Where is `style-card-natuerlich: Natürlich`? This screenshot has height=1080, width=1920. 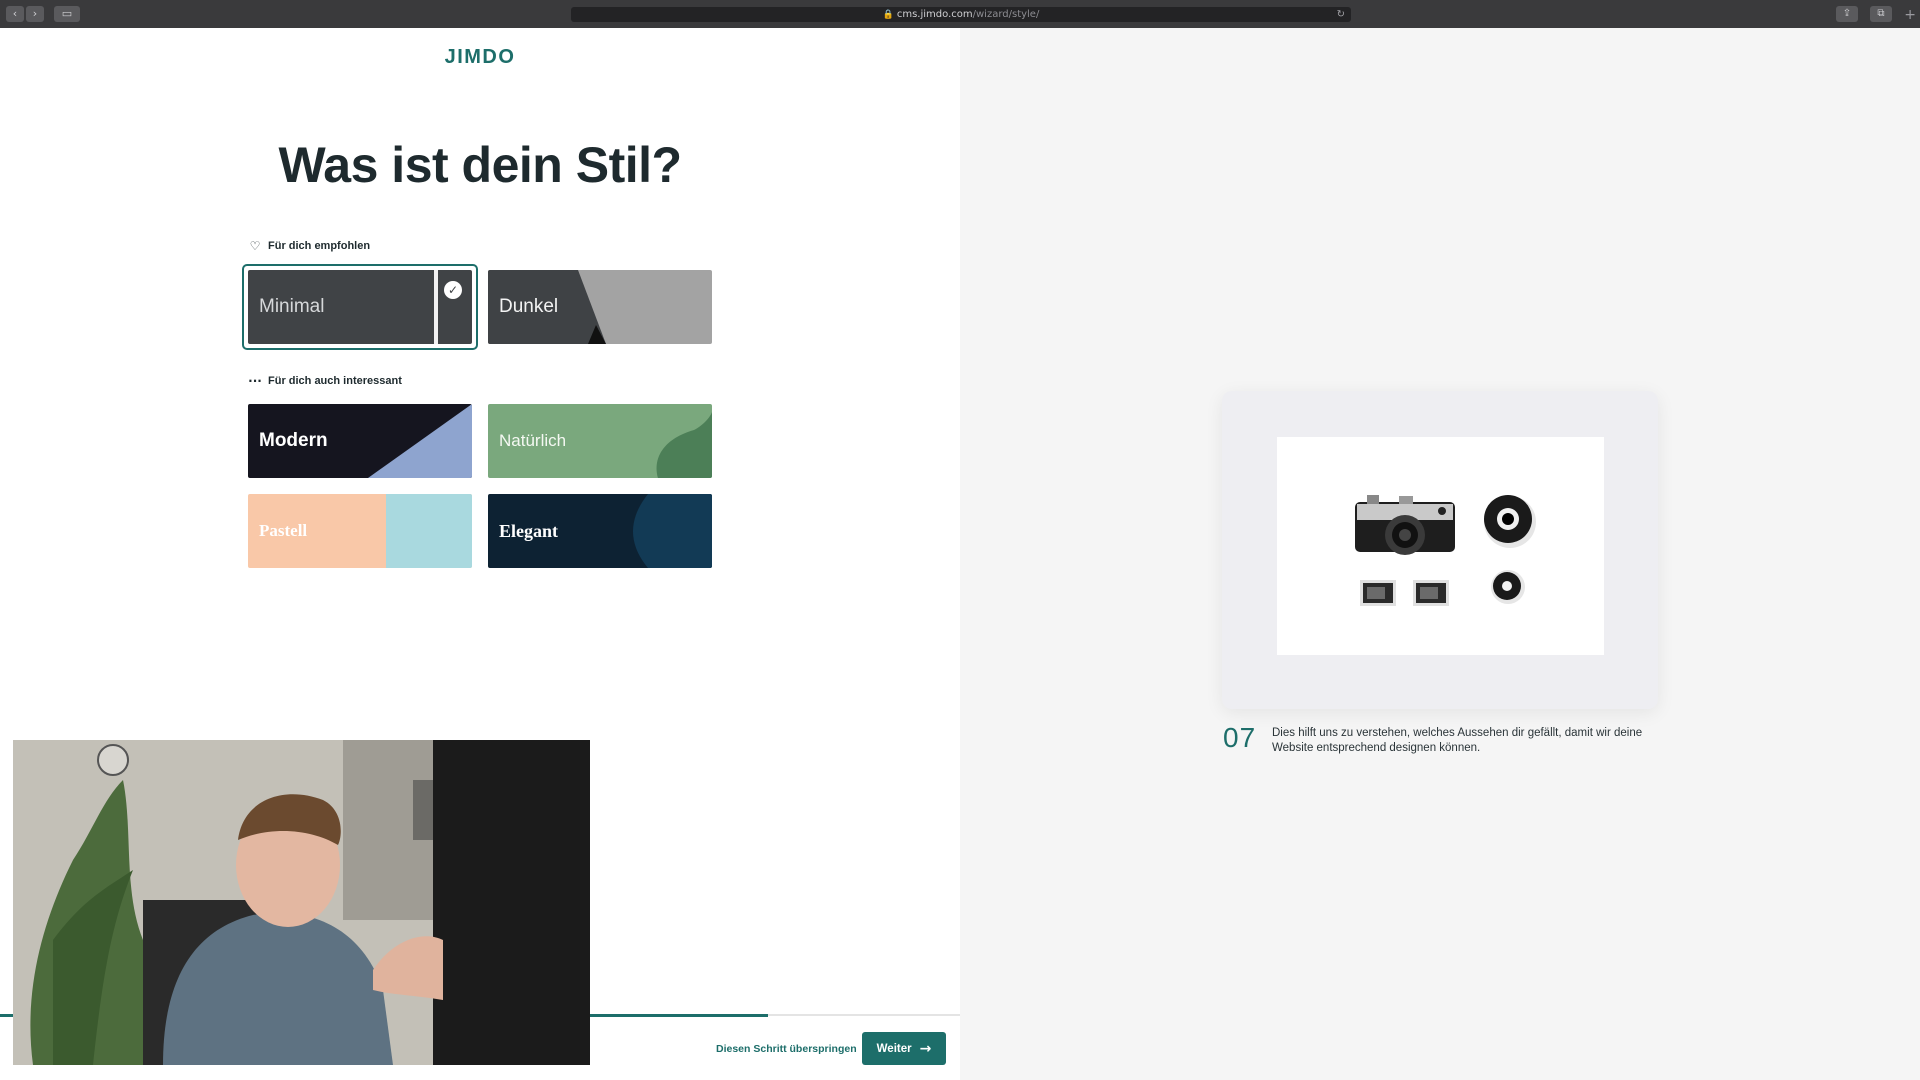 style-card-natuerlich: Natürlich is located at coordinates (600, 441).